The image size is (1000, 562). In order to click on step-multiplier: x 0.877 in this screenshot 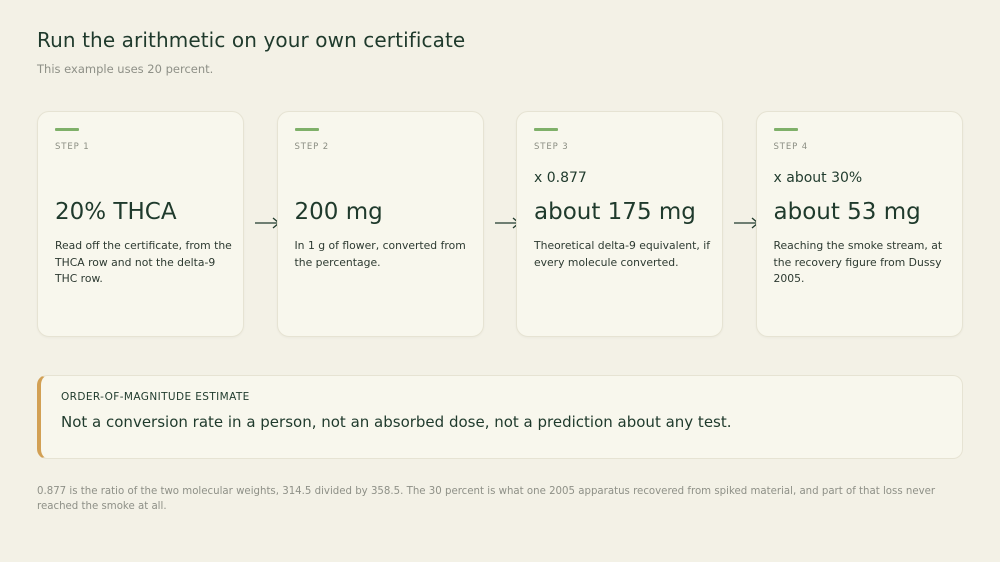, I will do `click(560, 178)`.